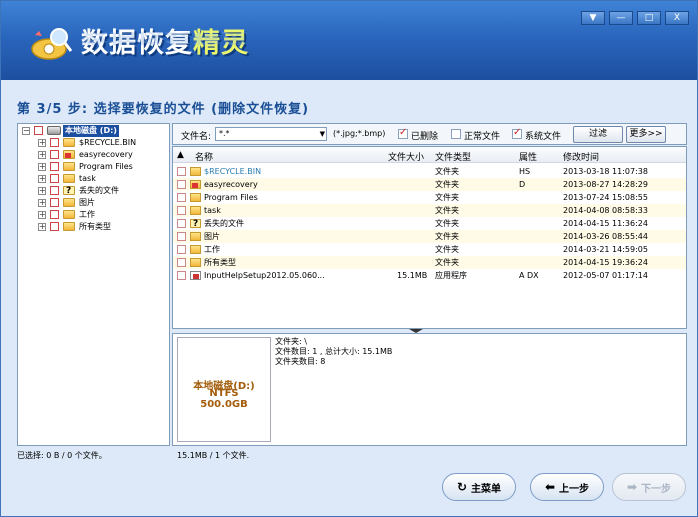 This screenshot has height=517, width=698. I want to click on arrow-left-icon: ⬅, so click(550, 487).